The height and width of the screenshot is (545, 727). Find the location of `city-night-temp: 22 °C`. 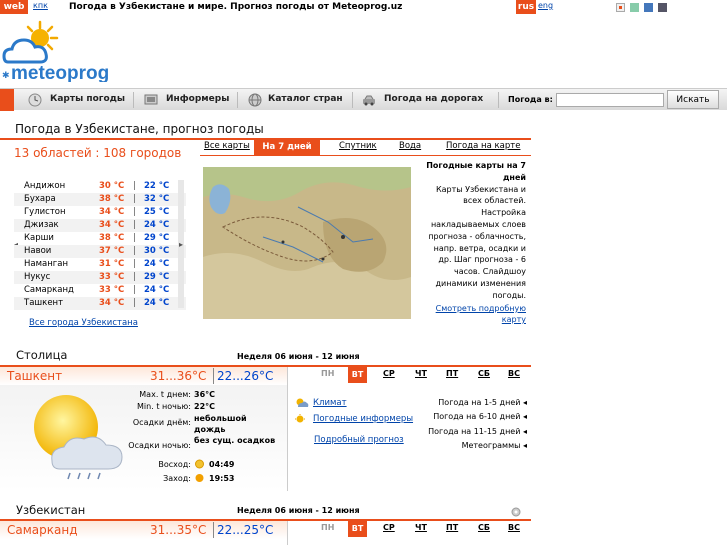

city-night-temp: 22 °C is located at coordinates (157, 186).